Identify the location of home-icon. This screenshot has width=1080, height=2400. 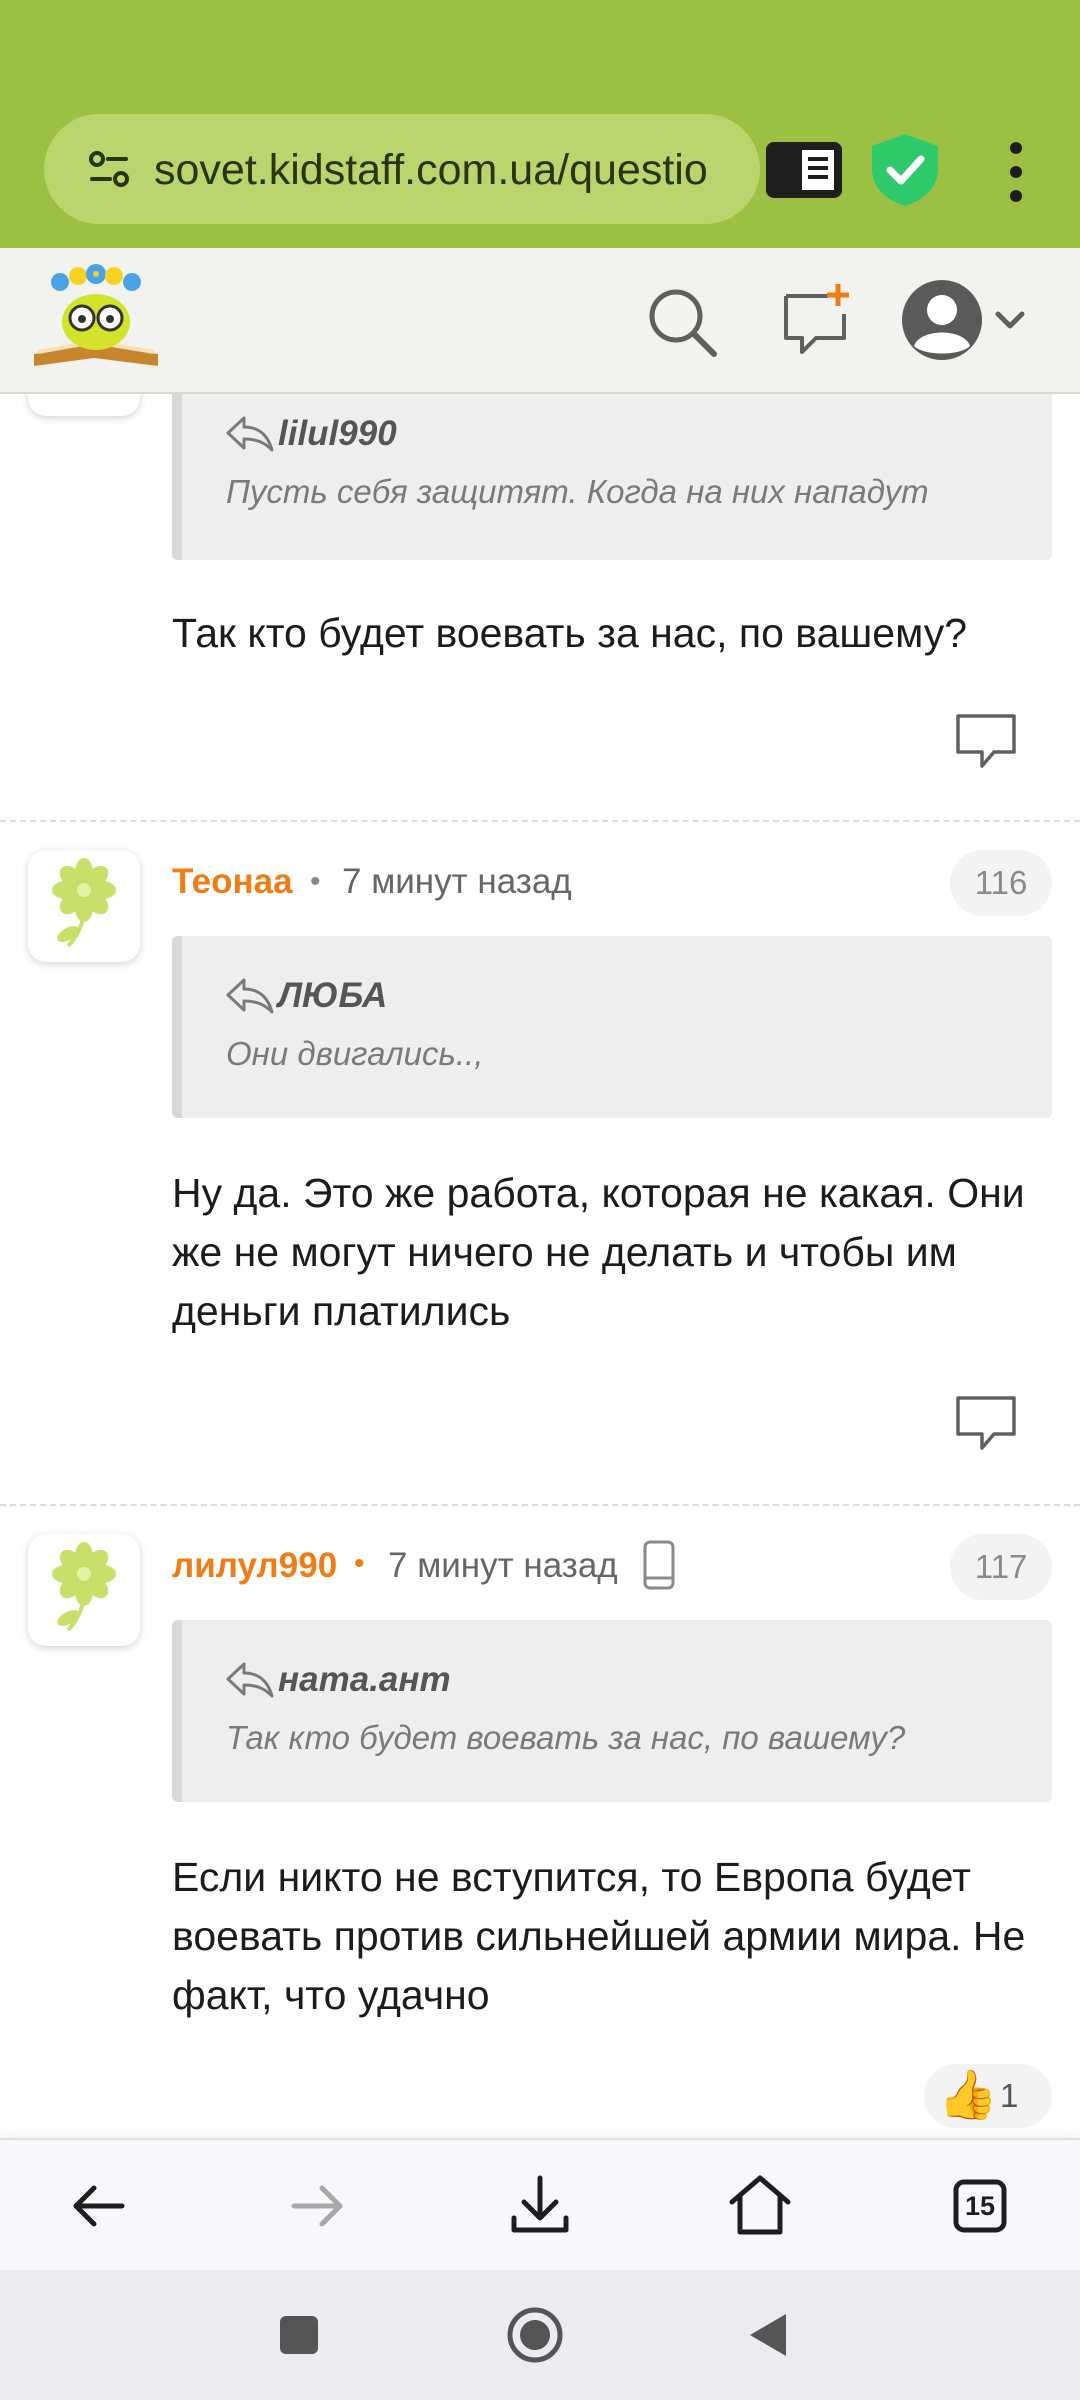
(760, 2206).